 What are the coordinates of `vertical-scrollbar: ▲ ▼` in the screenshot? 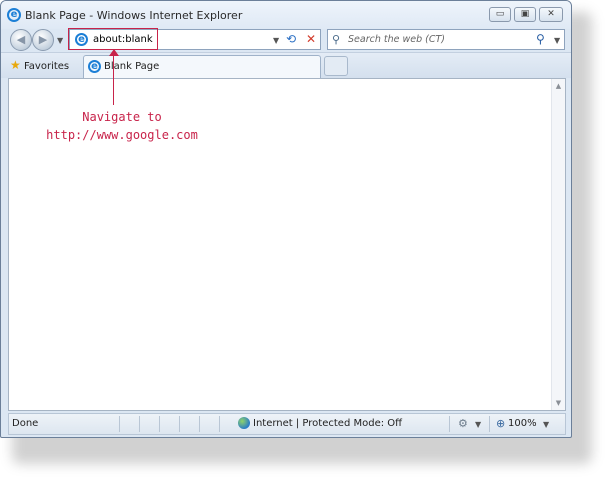 It's located at (558, 244).